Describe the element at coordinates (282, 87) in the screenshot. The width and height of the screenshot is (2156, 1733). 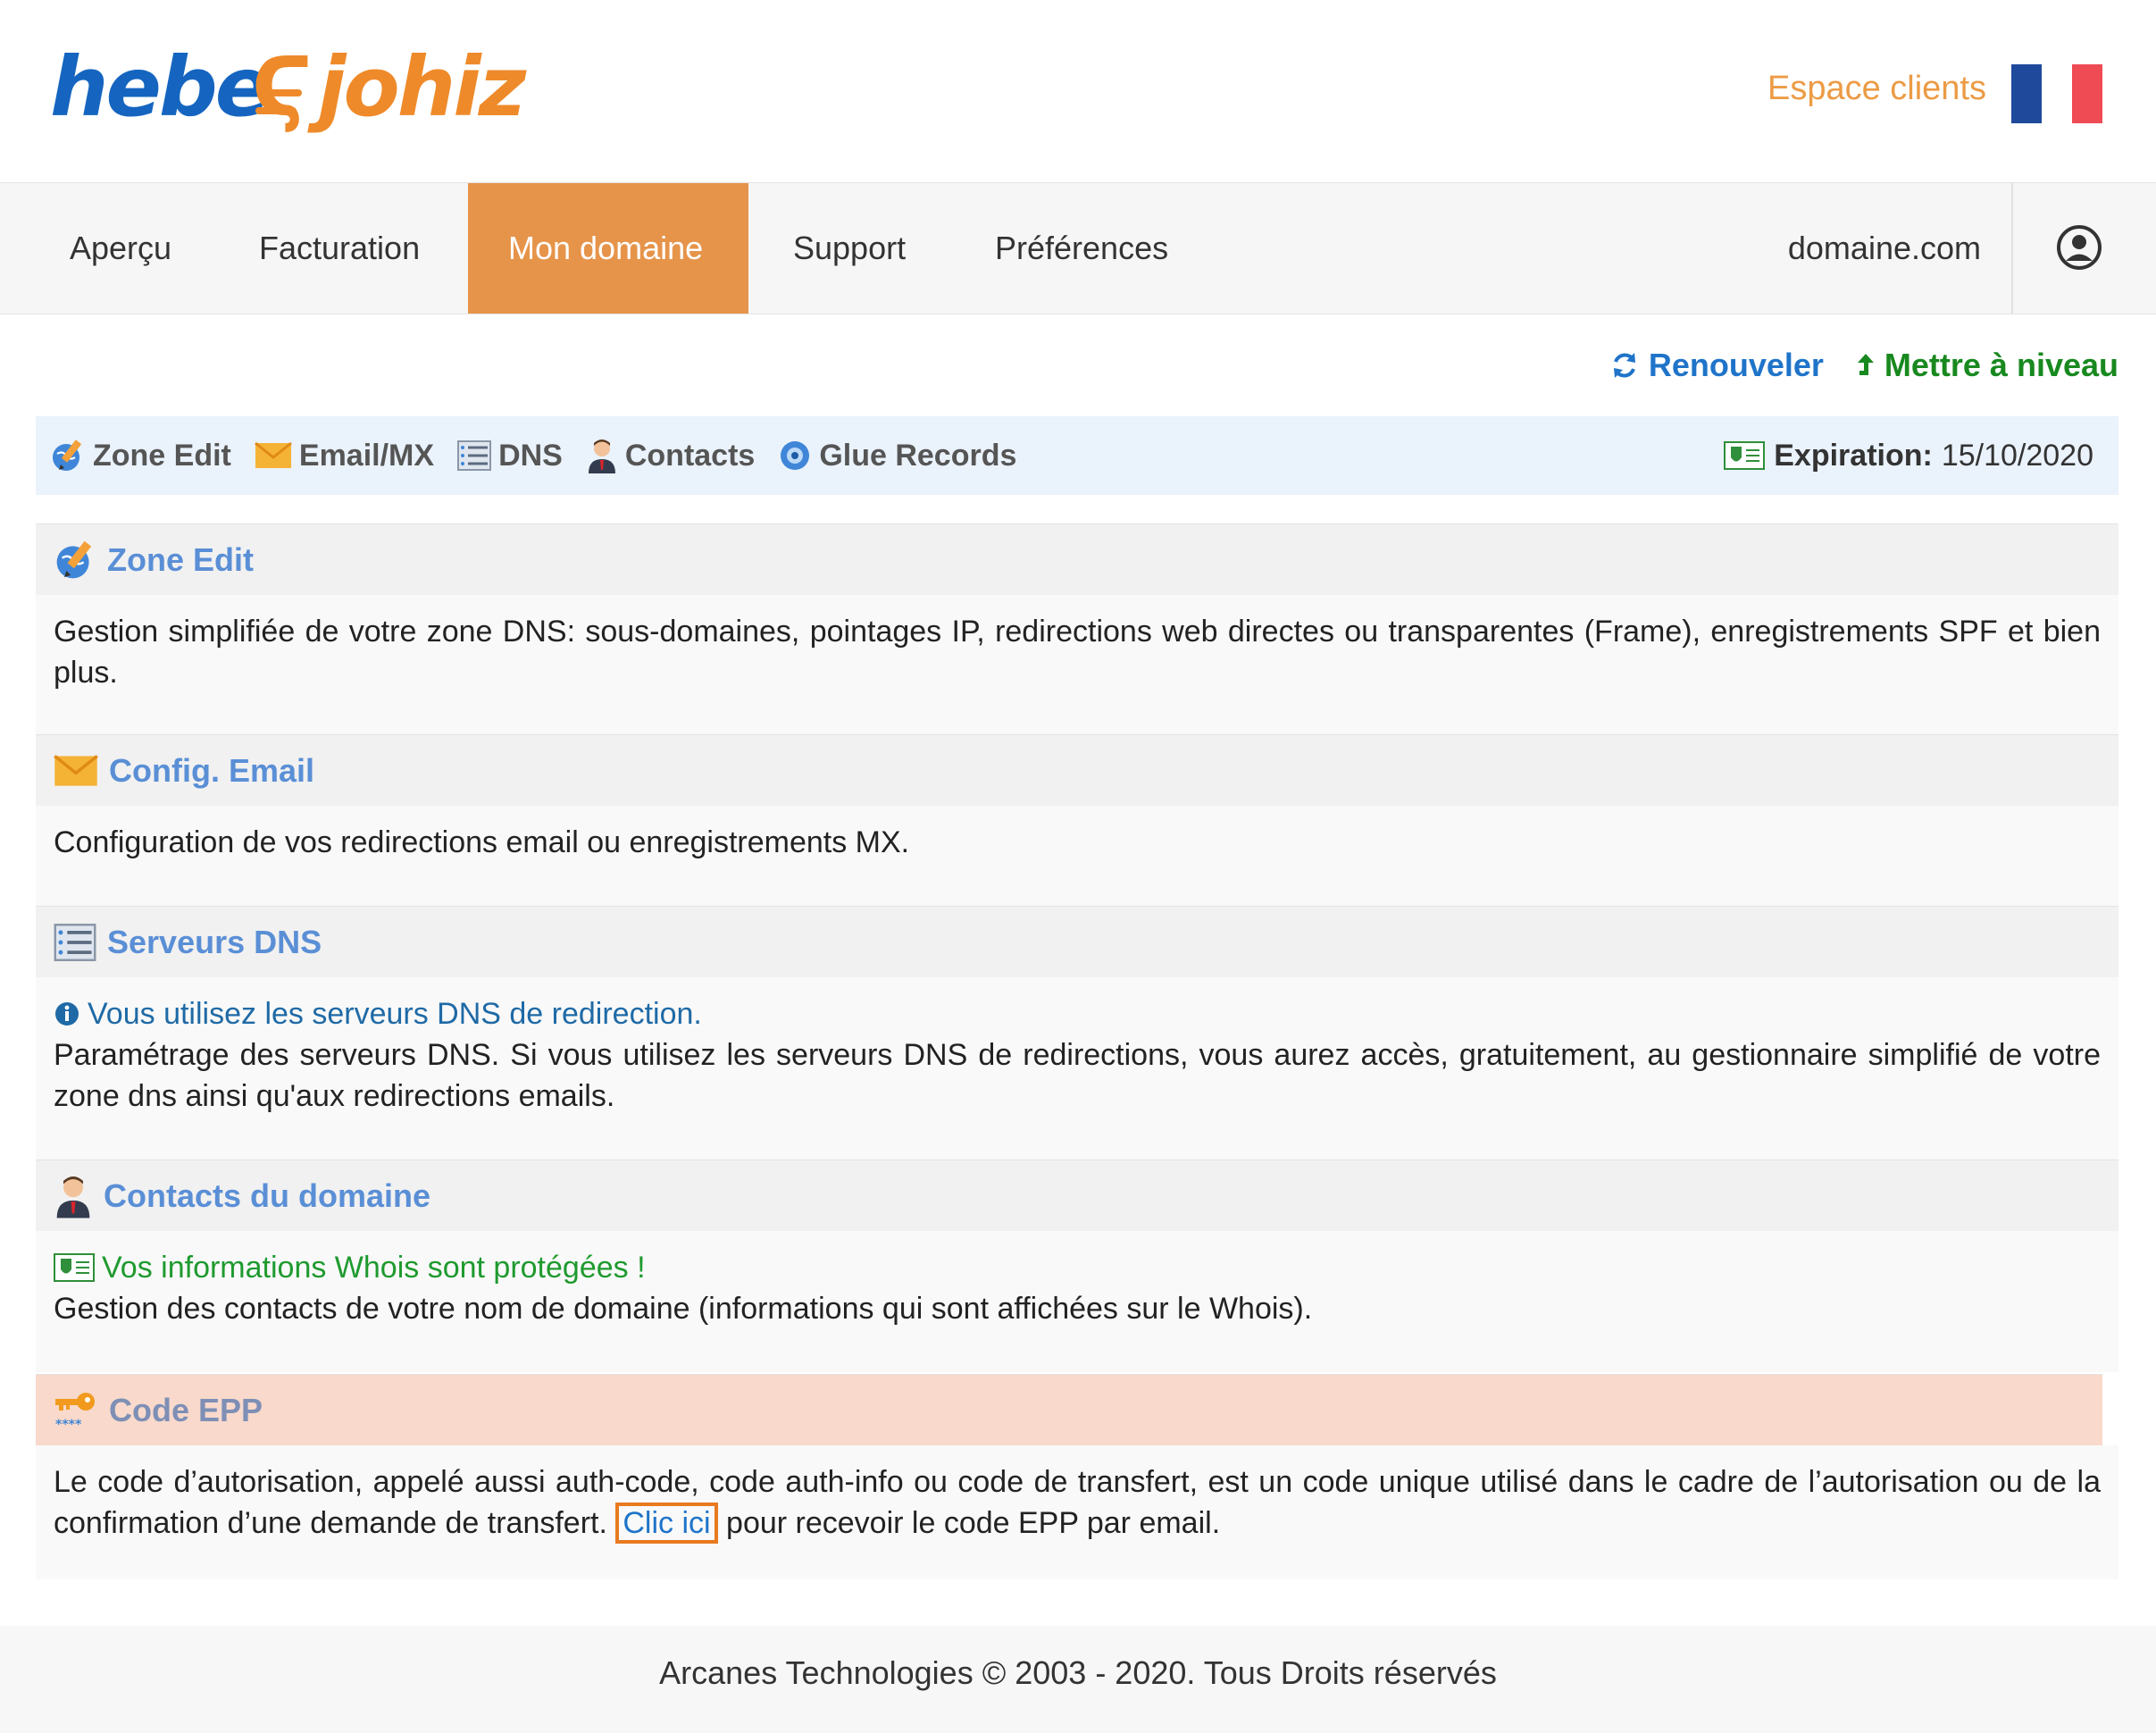
I see `logo-mark: Ϛ` at that location.